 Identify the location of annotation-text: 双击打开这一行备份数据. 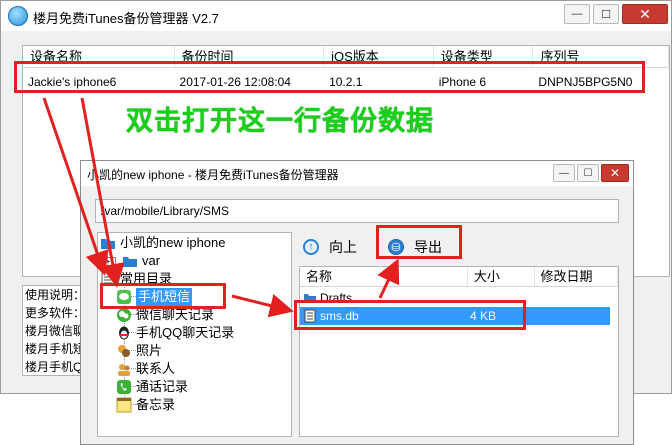
(280, 121).